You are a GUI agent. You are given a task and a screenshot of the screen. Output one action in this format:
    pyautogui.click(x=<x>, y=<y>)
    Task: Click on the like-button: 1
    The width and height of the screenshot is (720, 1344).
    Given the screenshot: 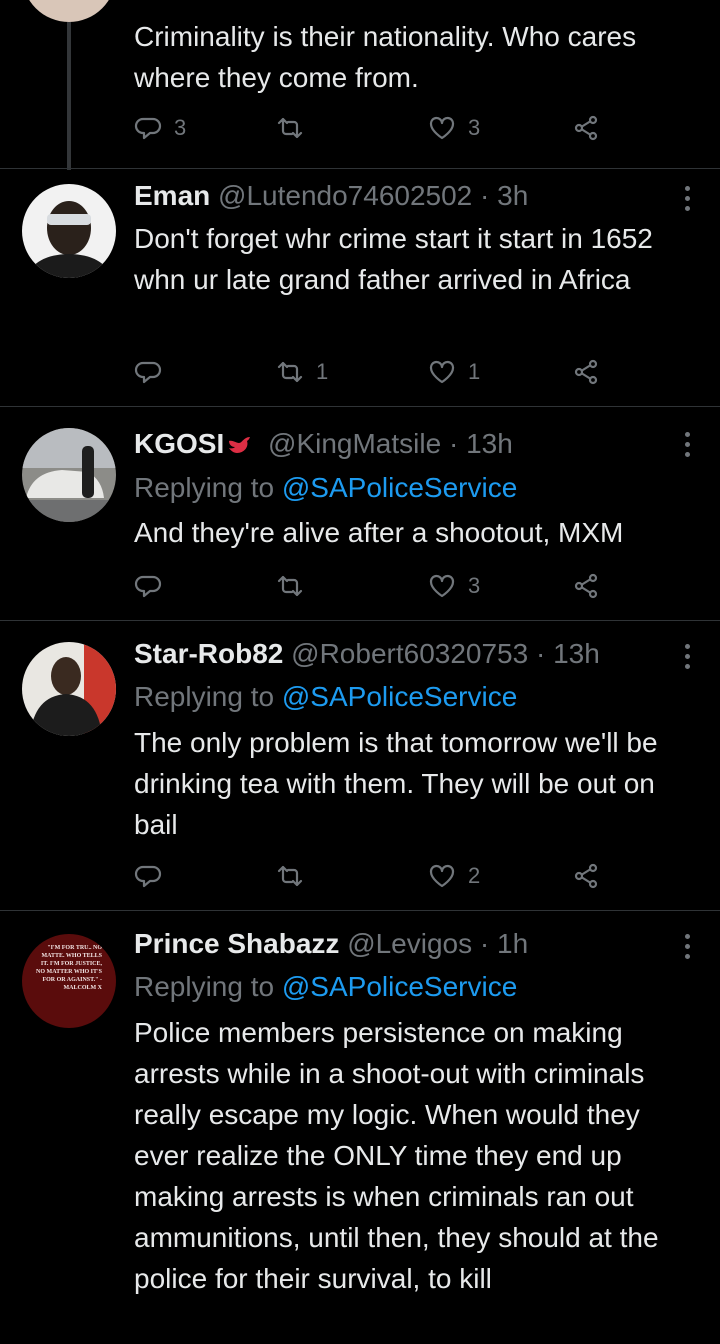 What is the action you would take?
    pyautogui.click(x=454, y=372)
    